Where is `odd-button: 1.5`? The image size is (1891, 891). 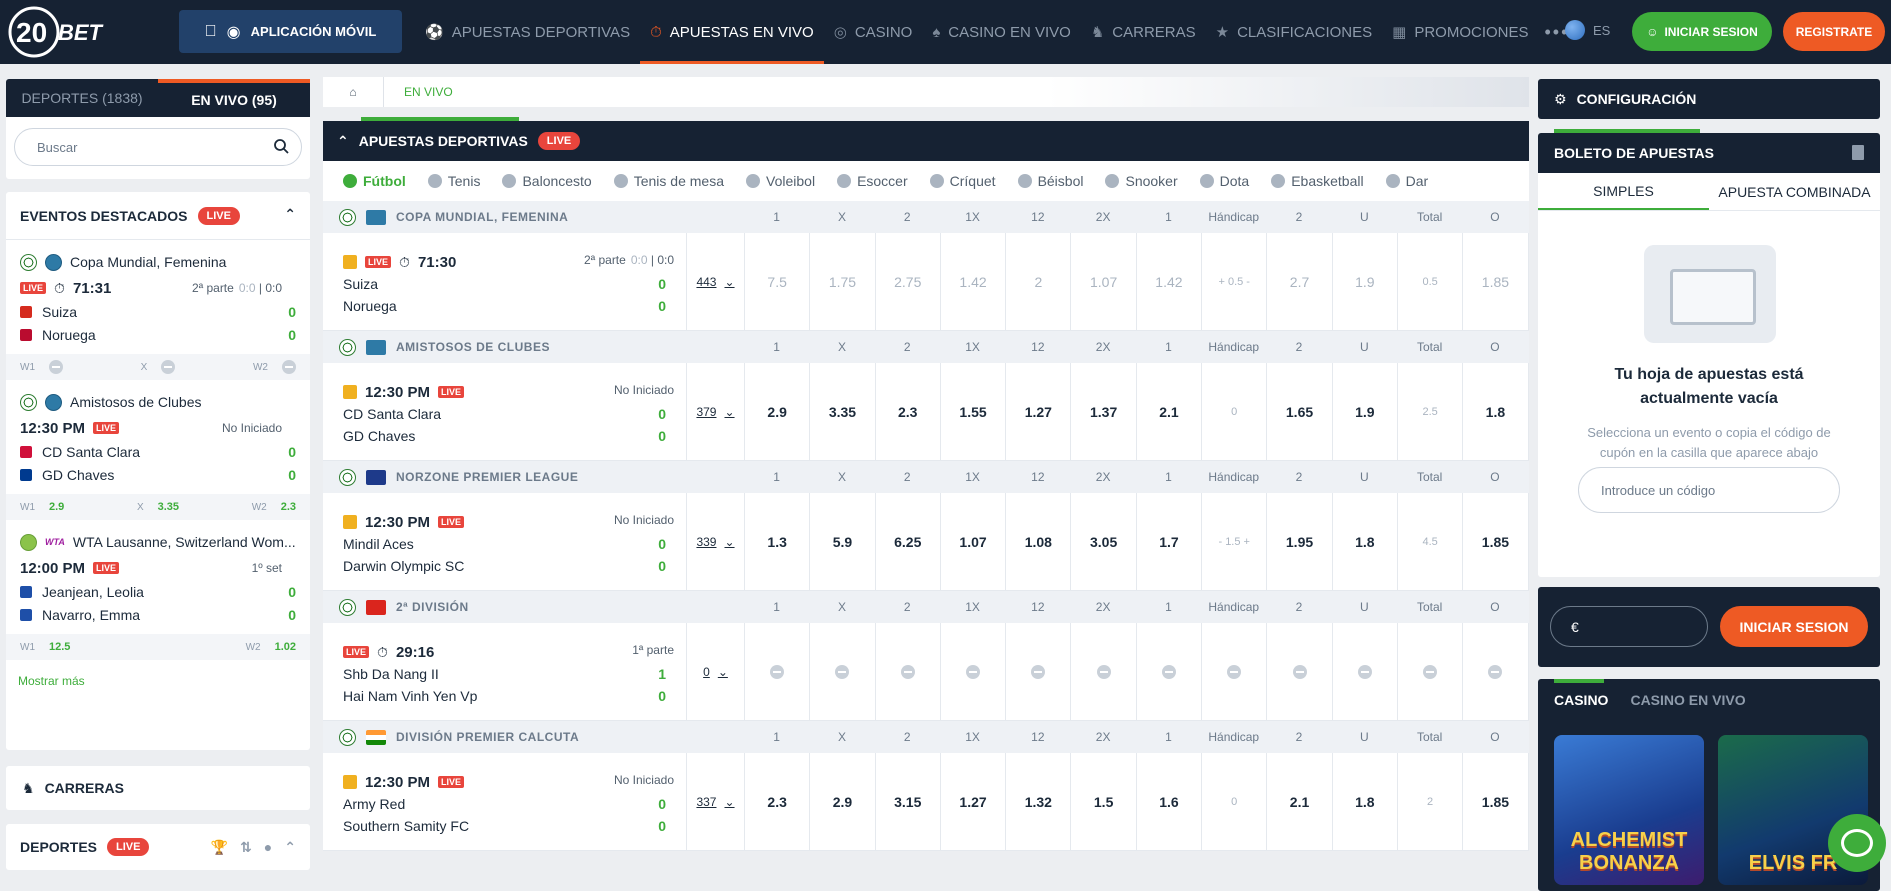
odd-button: 1.5 is located at coordinates (1104, 801).